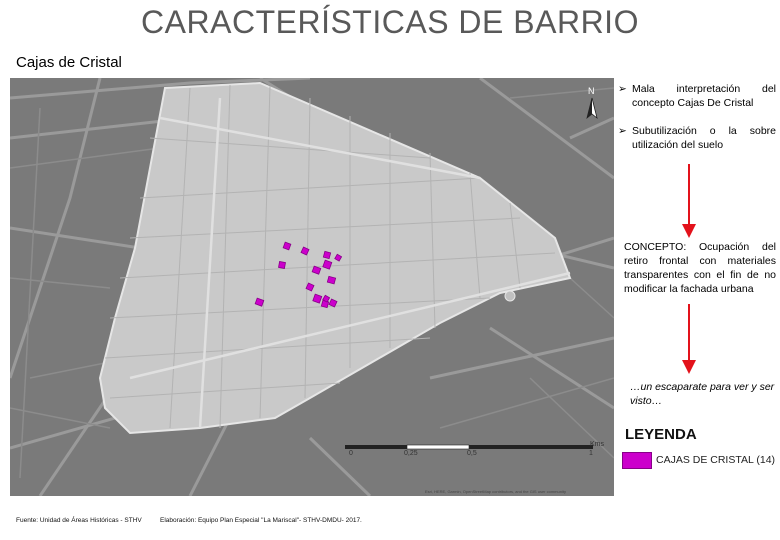  I want to click on scale-unit: Kms, so click(597, 444).